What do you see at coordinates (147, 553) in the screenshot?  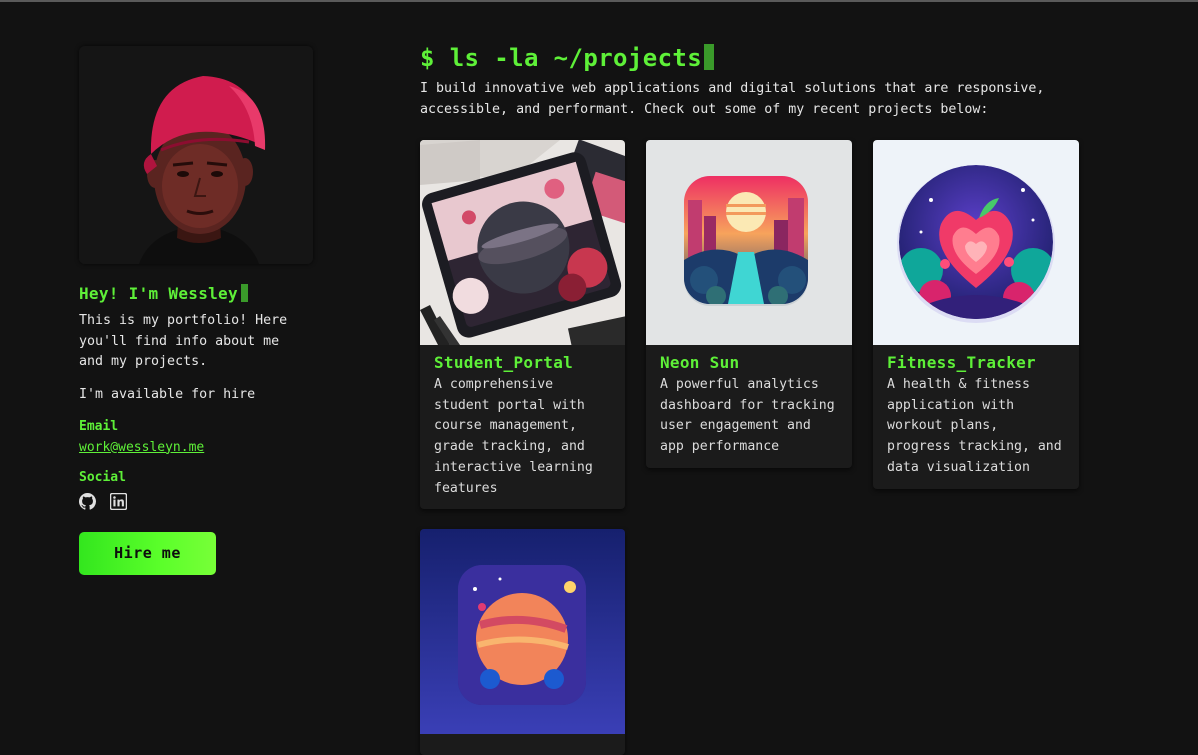 I see `hire-me-button: Hire me` at bounding box center [147, 553].